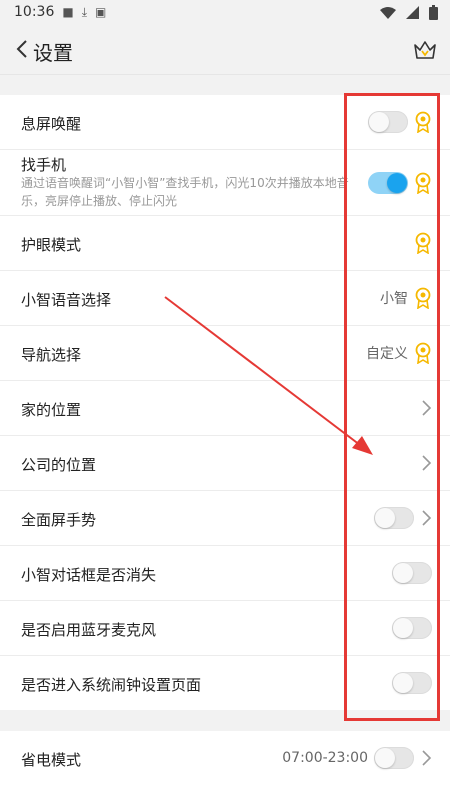  Describe the element at coordinates (225, 122) in the screenshot. I see `setting-row-screen-wake: 息屏唤醒` at that location.